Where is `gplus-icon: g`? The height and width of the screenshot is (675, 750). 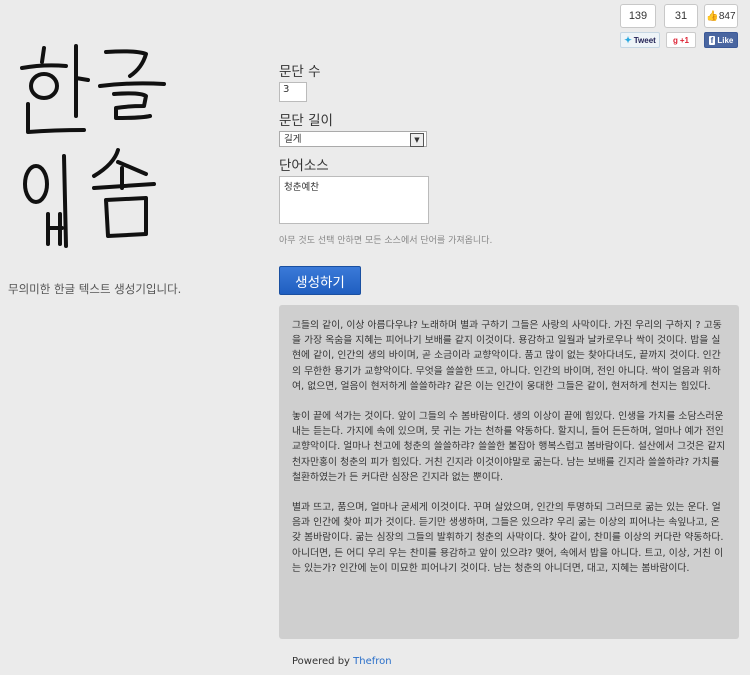
gplus-icon: g is located at coordinates (675, 40).